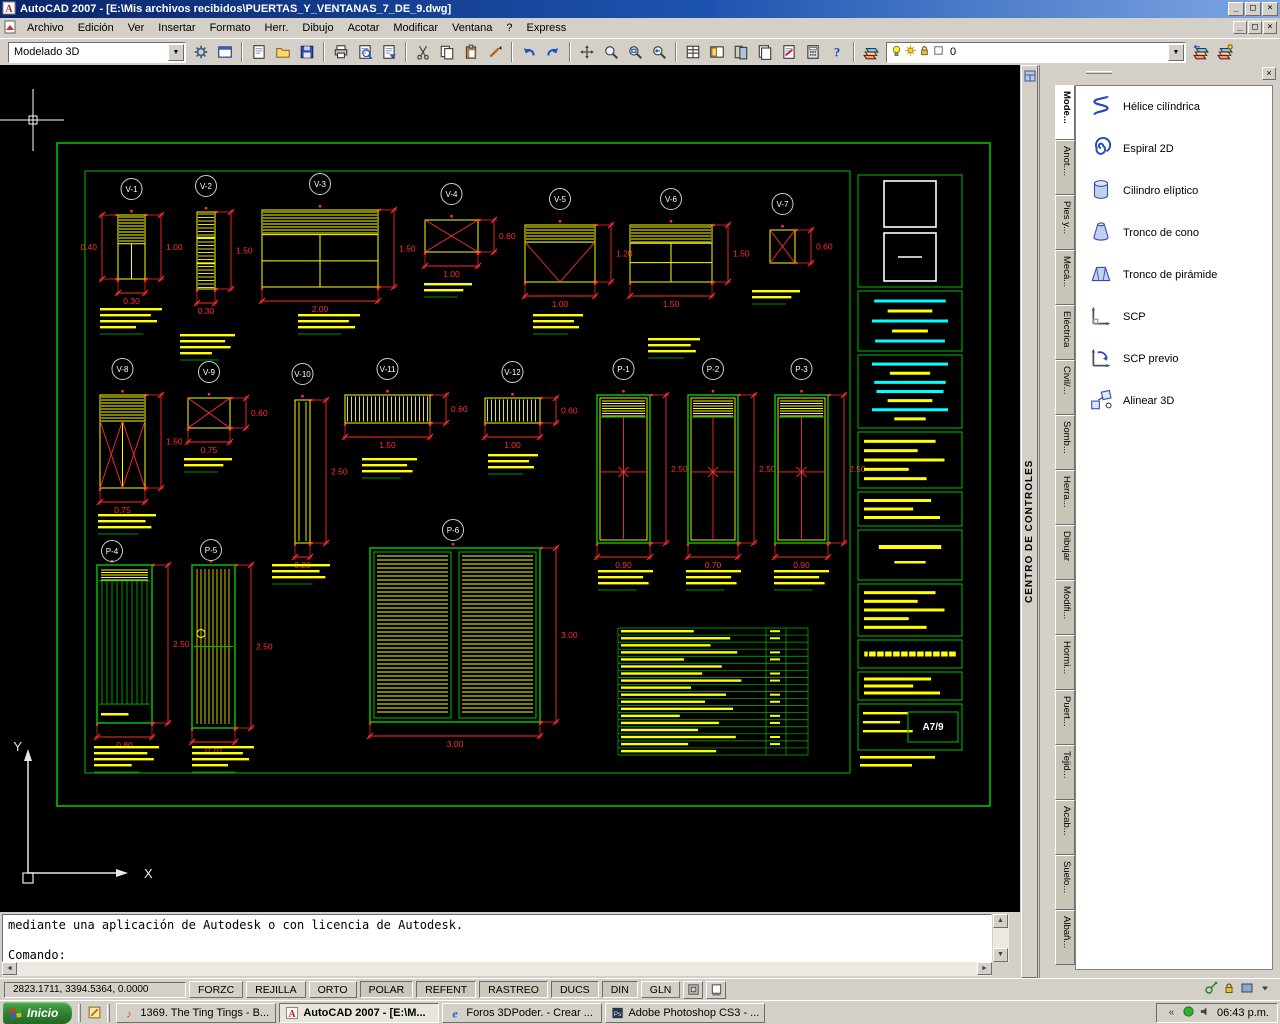  What do you see at coordinates (136, 28) in the screenshot?
I see `menu-ver: Ver` at bounding box center [136, 28].